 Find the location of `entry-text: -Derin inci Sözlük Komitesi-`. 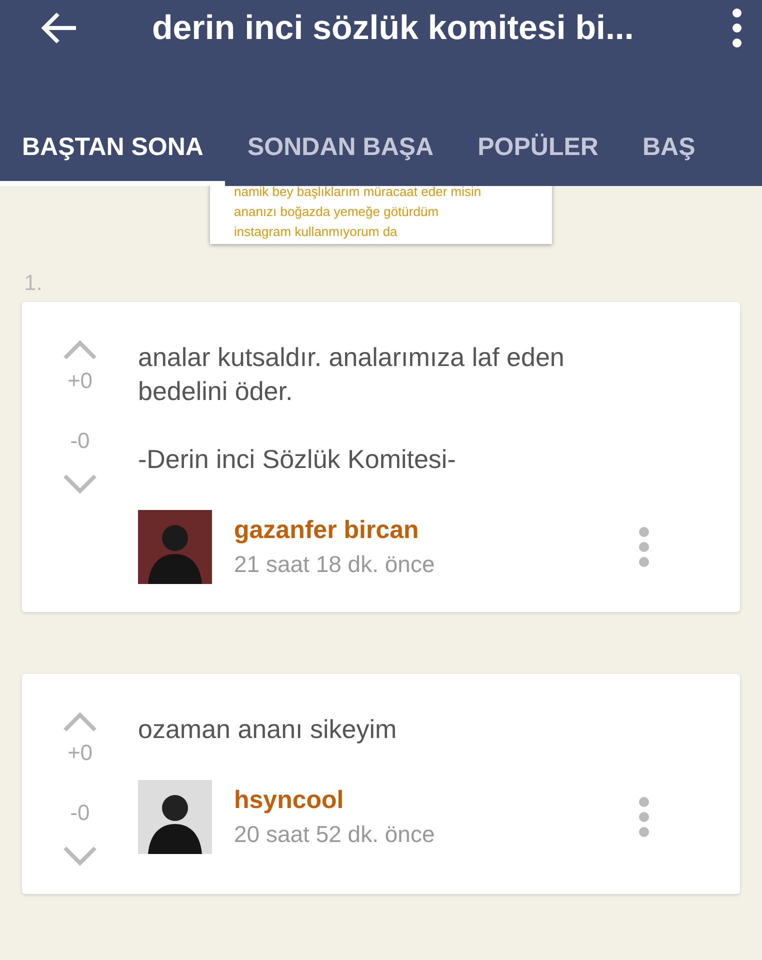

entry-text: -Derin inci Sözlük Komitesi- is located at coordinates (297, 459).